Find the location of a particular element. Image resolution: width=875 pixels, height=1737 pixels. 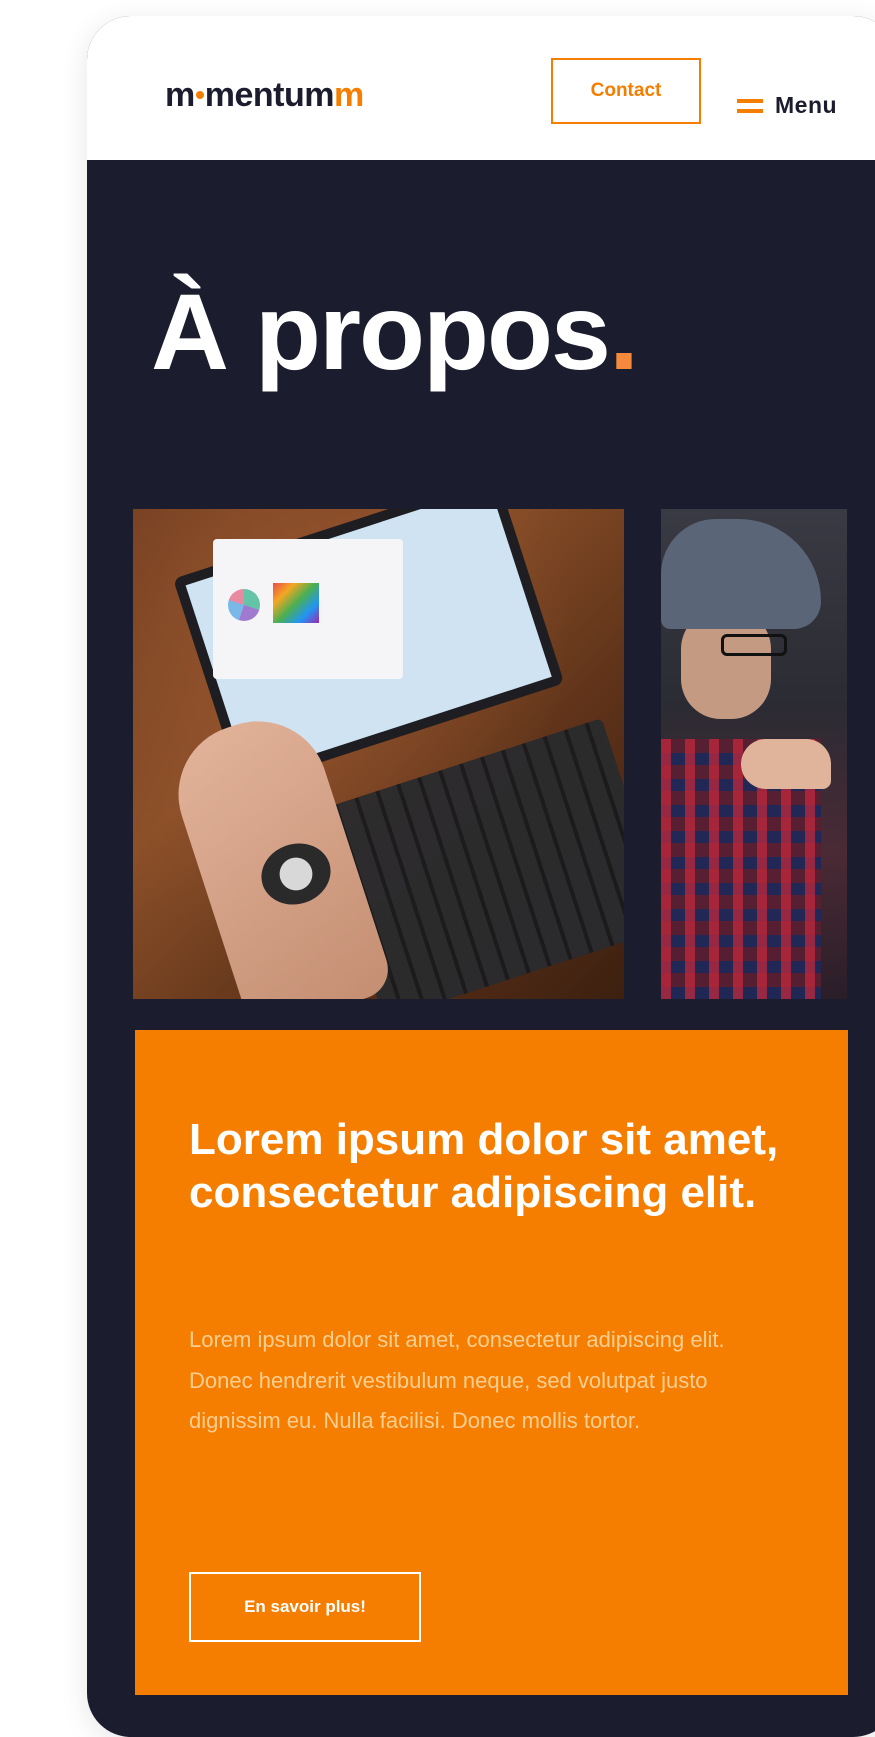

contact-button-label: Contact is located at coordinates (626, 90).